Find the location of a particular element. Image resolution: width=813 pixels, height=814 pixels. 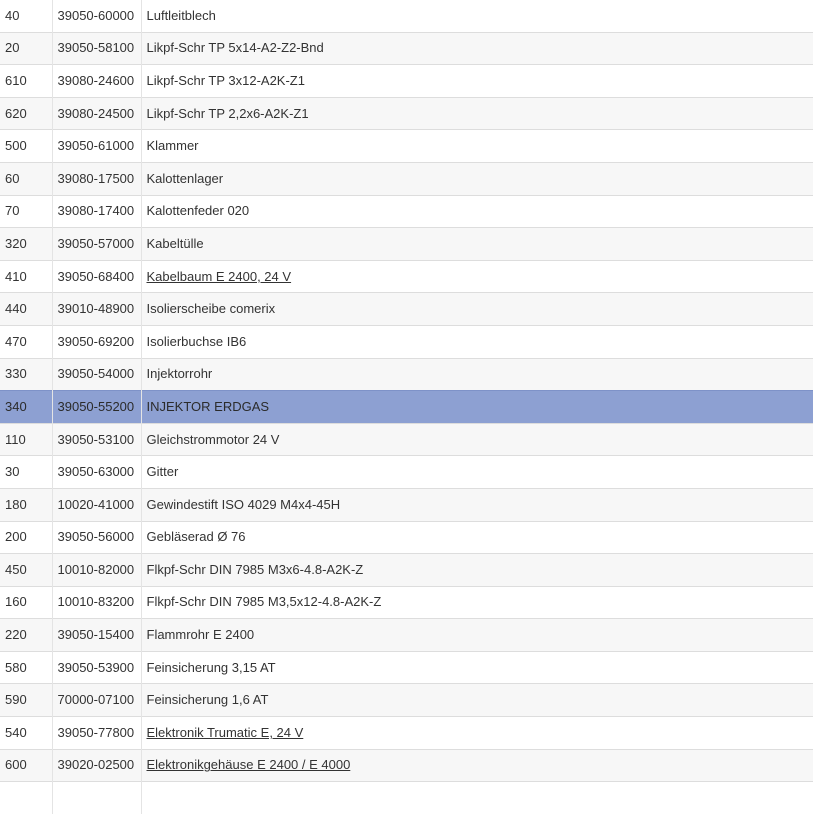

position-cell: 410 is located at coordinates (26, 276).